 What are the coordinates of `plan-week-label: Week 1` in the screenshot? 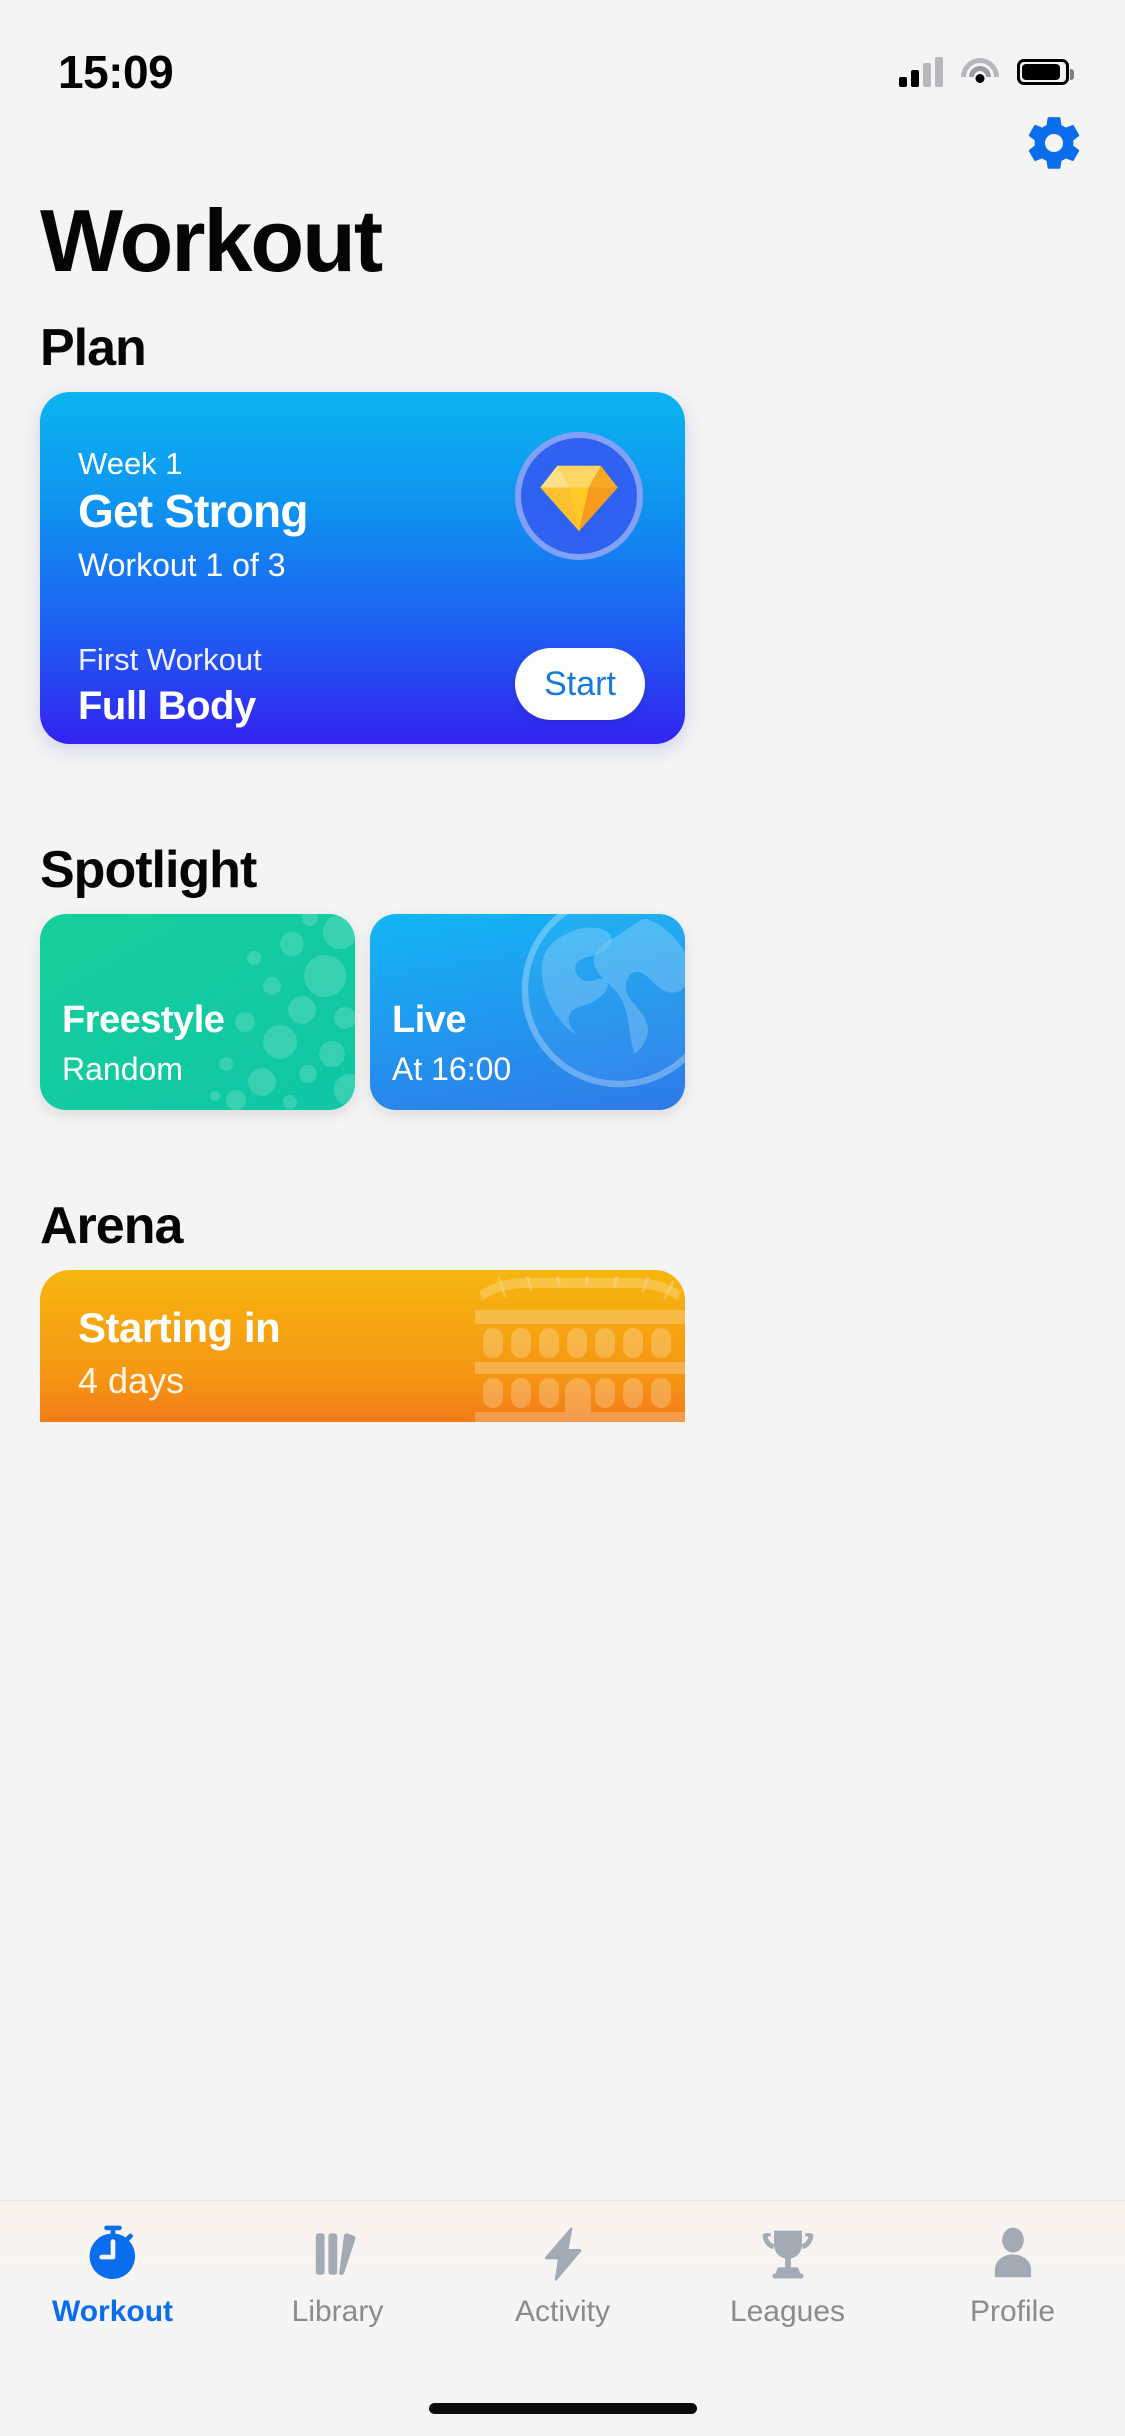 It's located at (130, 463).